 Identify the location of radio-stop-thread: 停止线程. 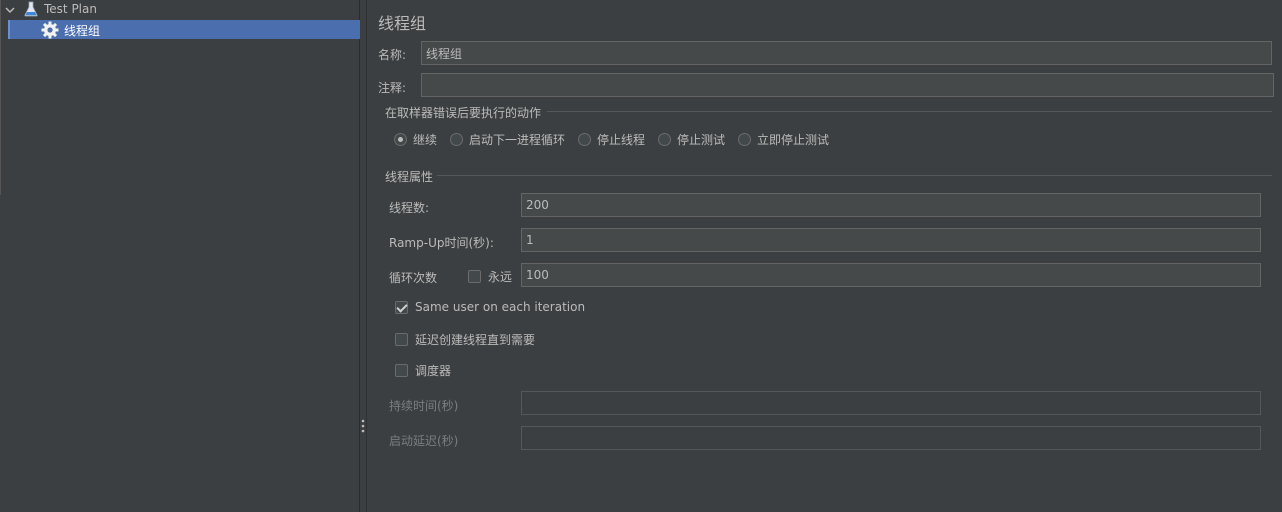
(611, 139).